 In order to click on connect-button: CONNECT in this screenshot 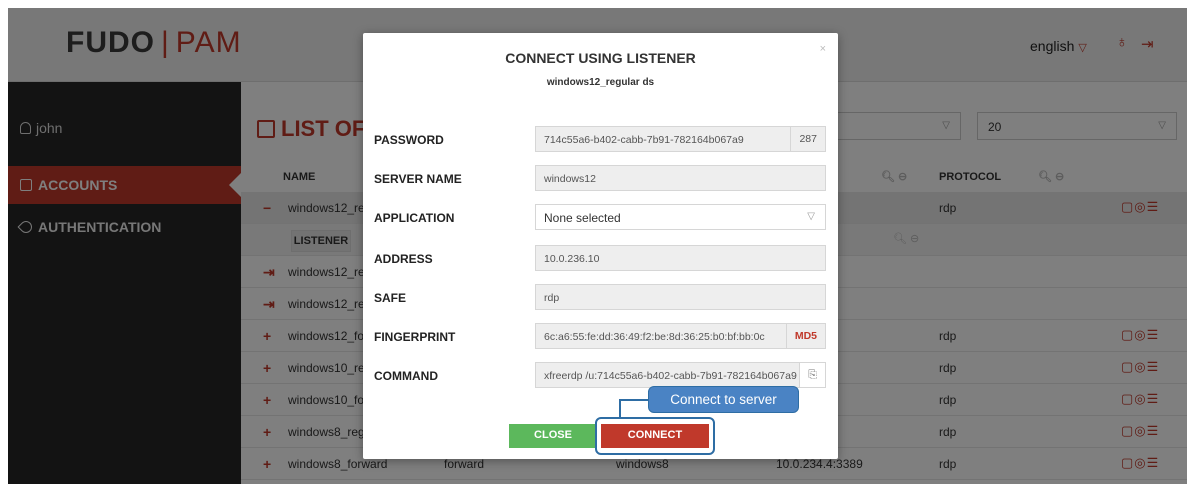, I will do `click(655, 436)`.